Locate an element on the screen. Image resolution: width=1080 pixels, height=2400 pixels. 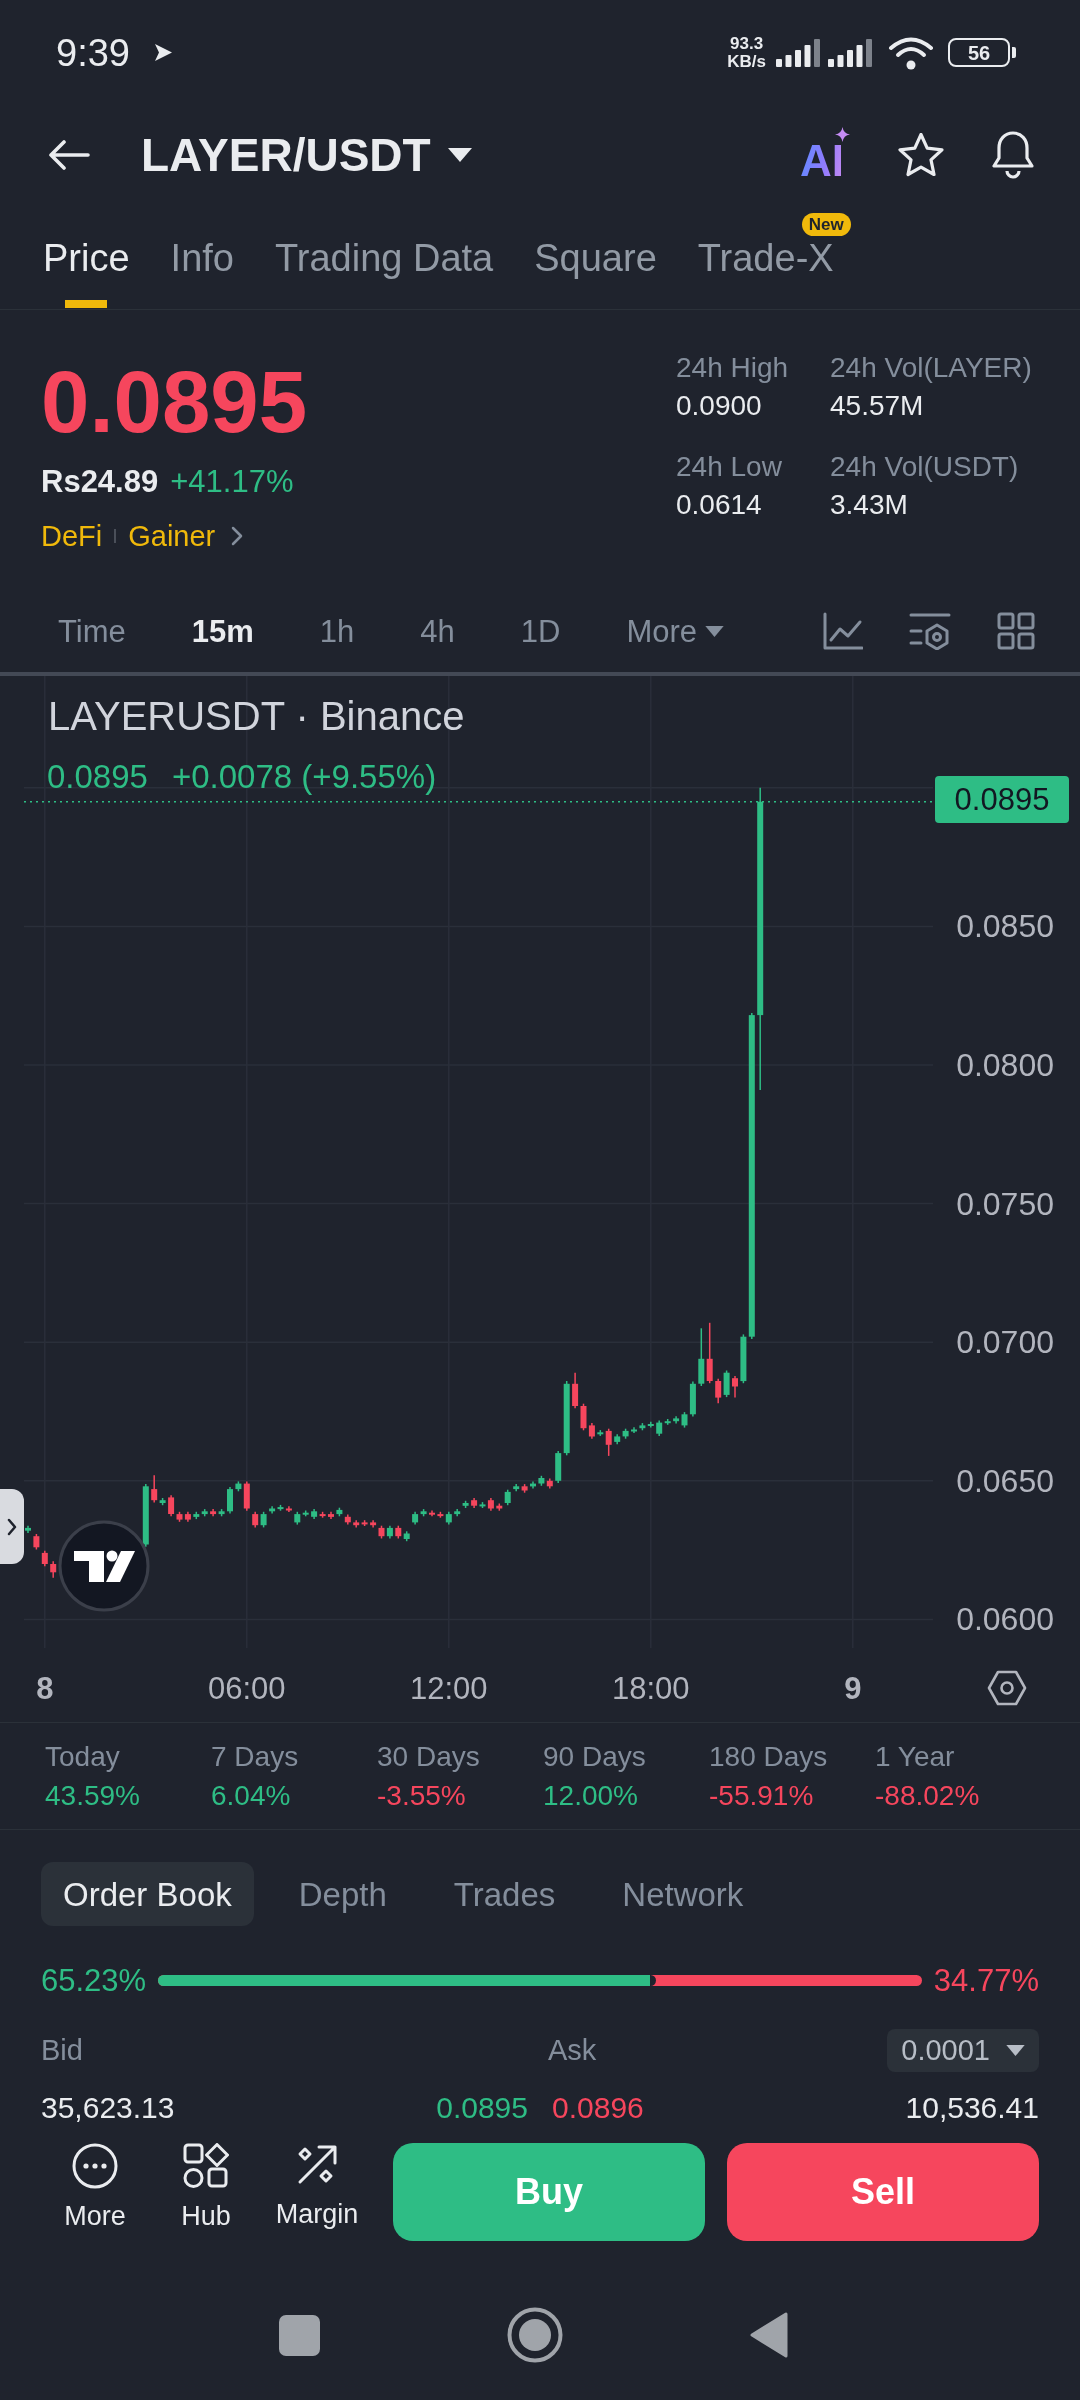
indicator-settings-icon is located at coordinates (930, 631).